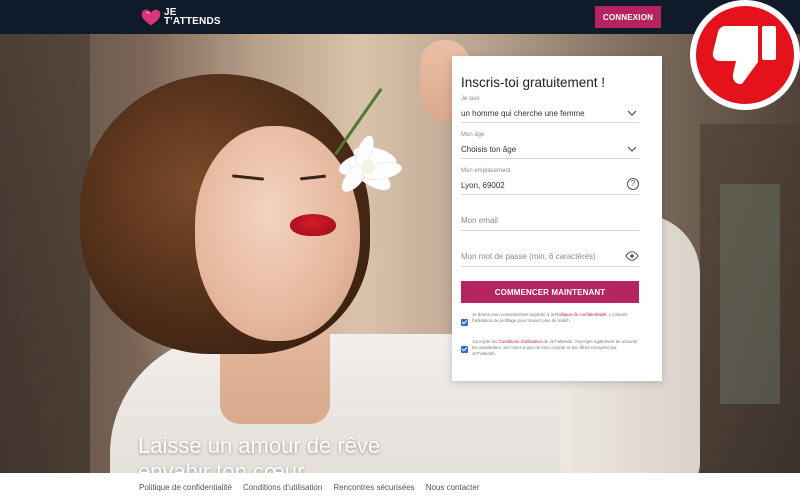  Describe the element at coordinates (486, 171) in the screenshot. I see `location-label: Mon emplacement` at that location.